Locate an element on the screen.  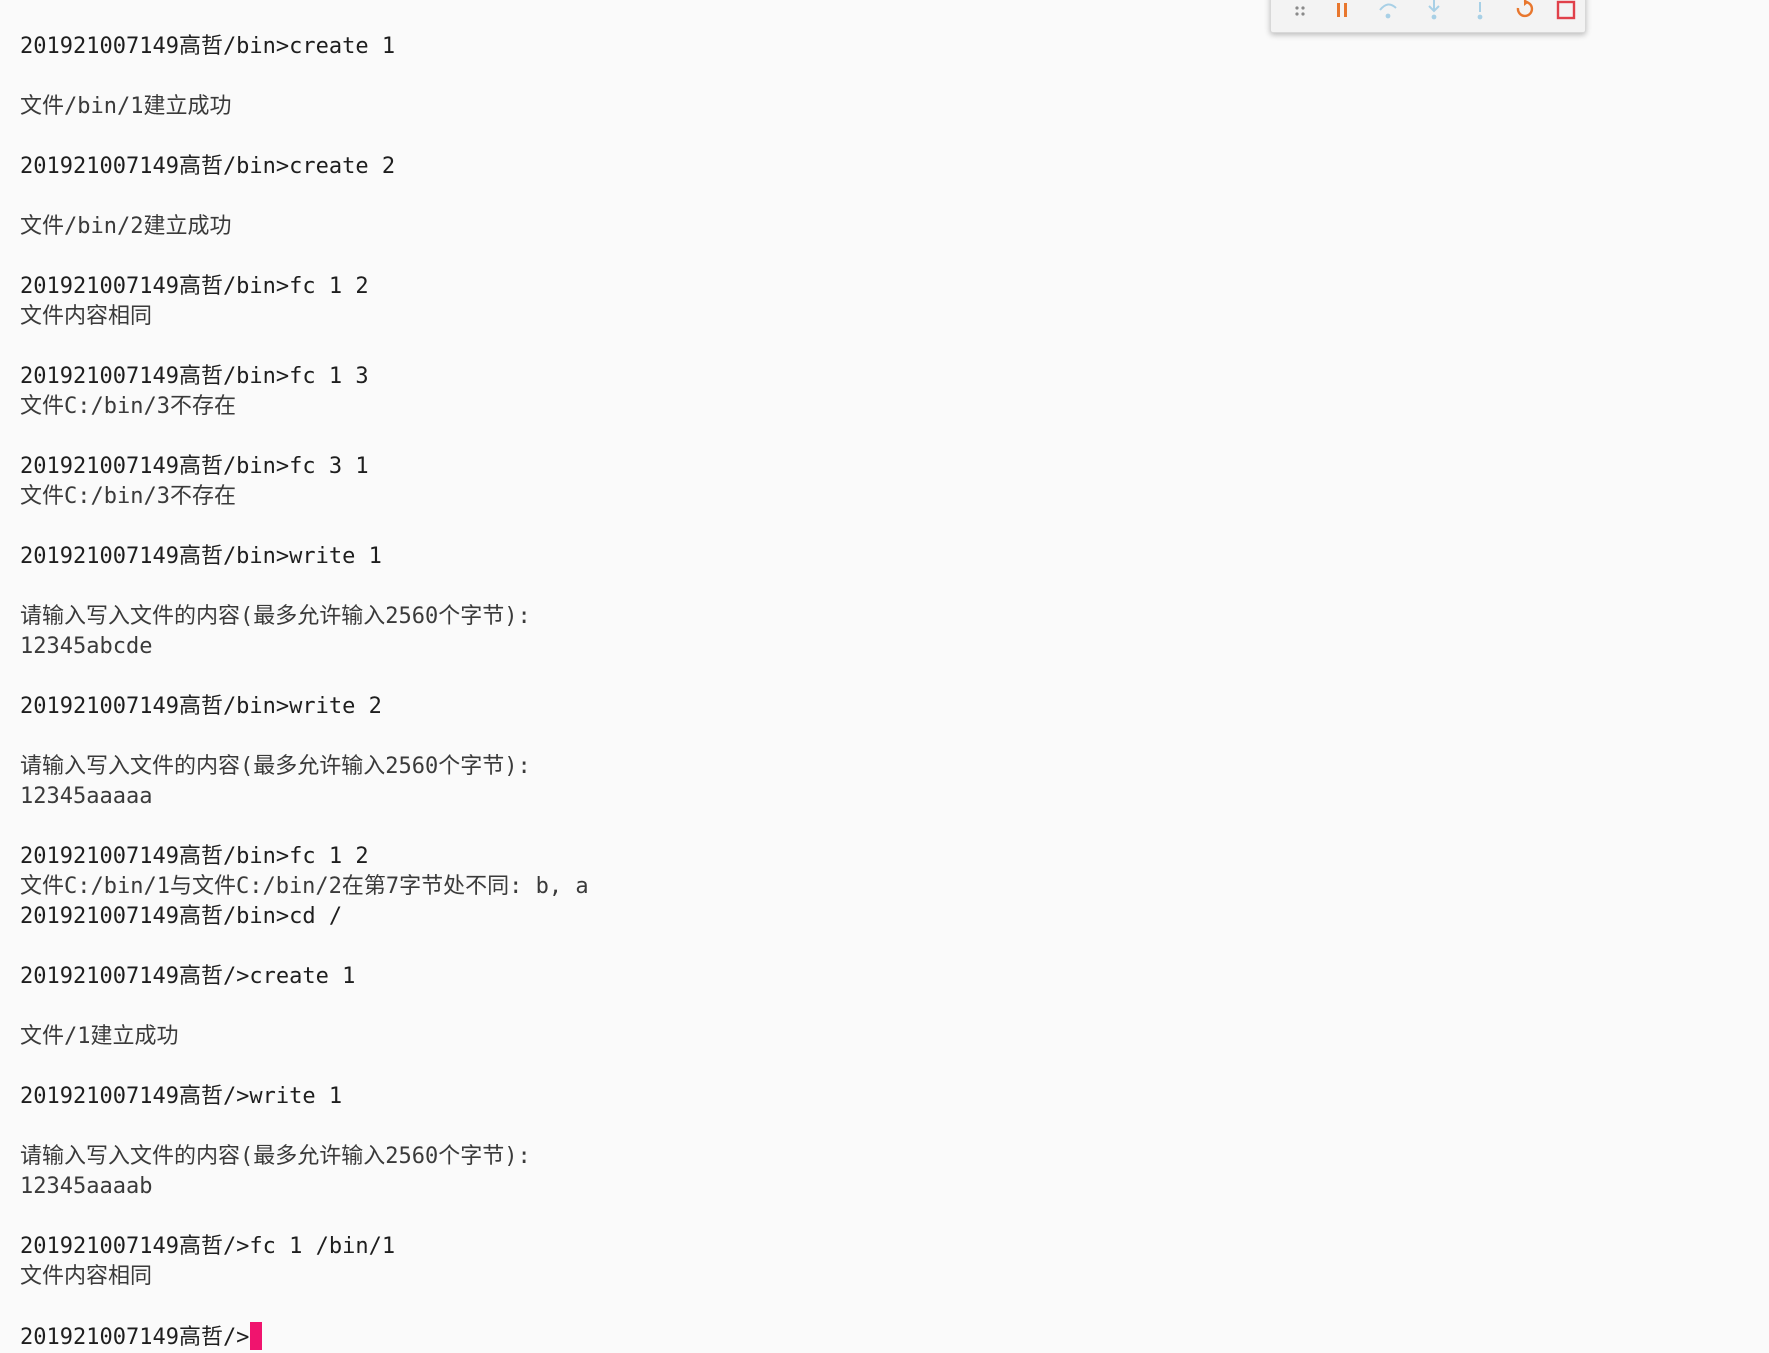
command-line: 201921007149高哲/bin>fc 3 1 is located at coordinates (194, 466).